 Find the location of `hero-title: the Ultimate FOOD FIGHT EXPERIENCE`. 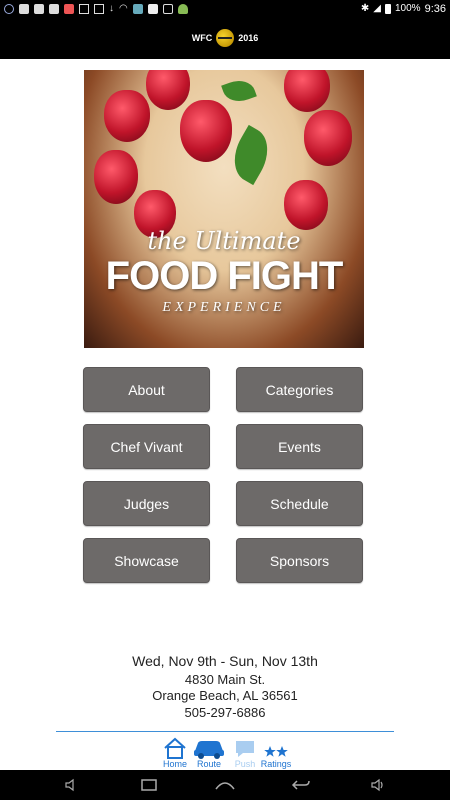

hero-title: the Ultimate FOOD FIGHT EXPERIENCE is located at coordinates (224, 272).